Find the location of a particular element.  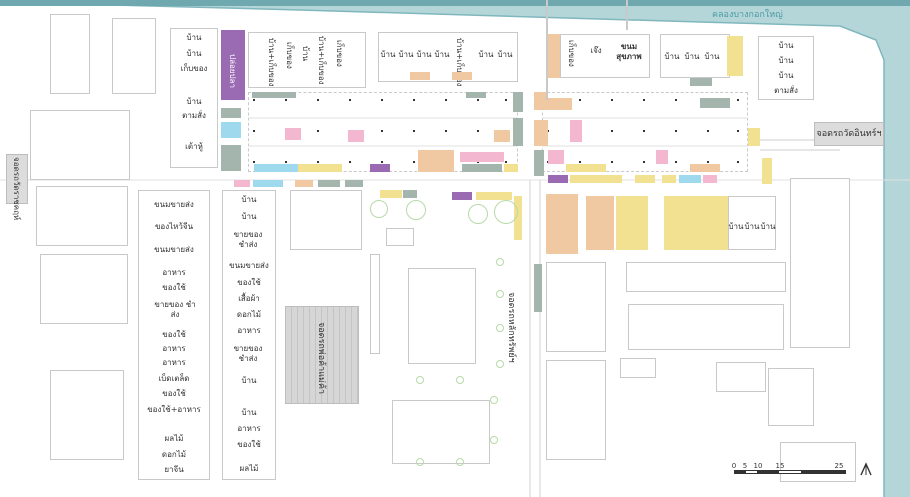

scale-tick: 5 is located at coordinates (745, 466).